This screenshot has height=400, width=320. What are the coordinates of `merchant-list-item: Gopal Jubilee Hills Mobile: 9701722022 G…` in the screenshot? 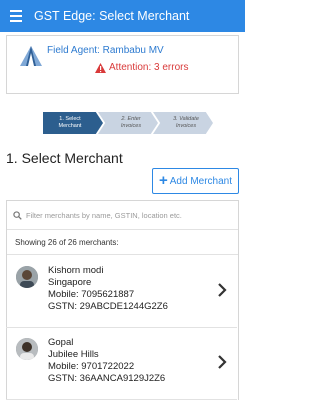 It's located at (121, 365).